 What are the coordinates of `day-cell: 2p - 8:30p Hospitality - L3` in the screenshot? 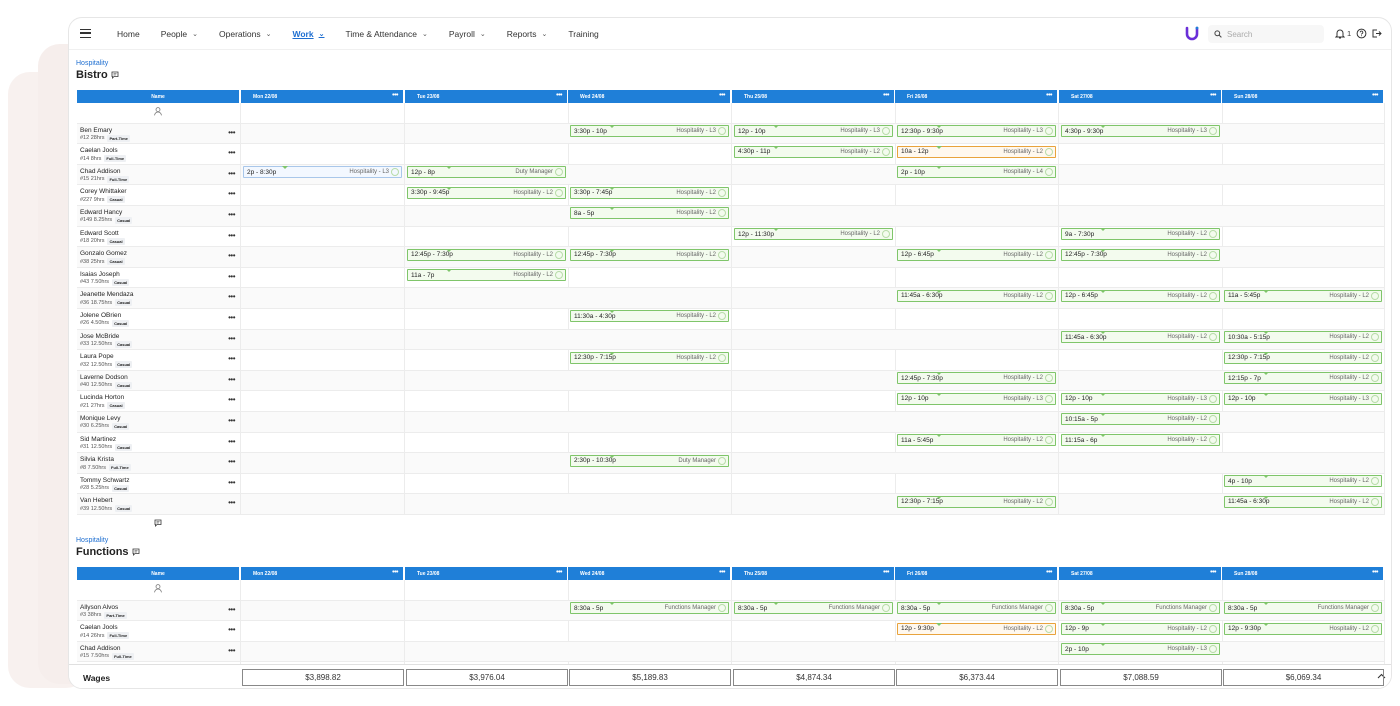 It's located at (323, 175).